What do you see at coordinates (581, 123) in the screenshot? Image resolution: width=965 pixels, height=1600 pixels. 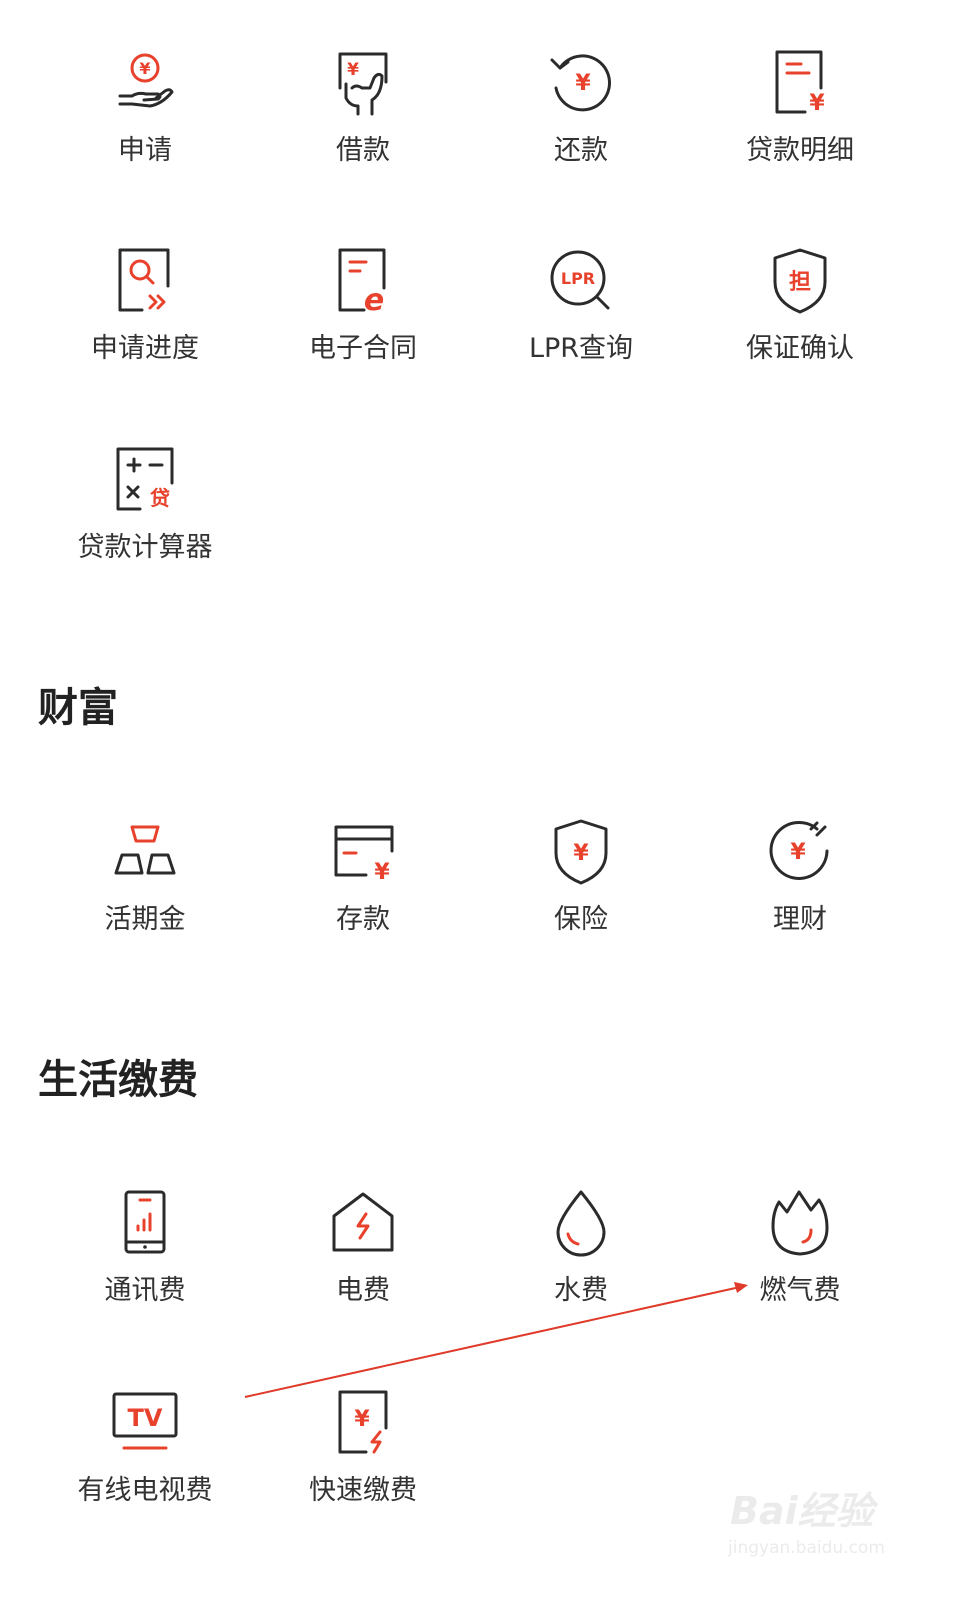 I see `tile-repay: ¥ 还款` at bounding box center [581, 123].